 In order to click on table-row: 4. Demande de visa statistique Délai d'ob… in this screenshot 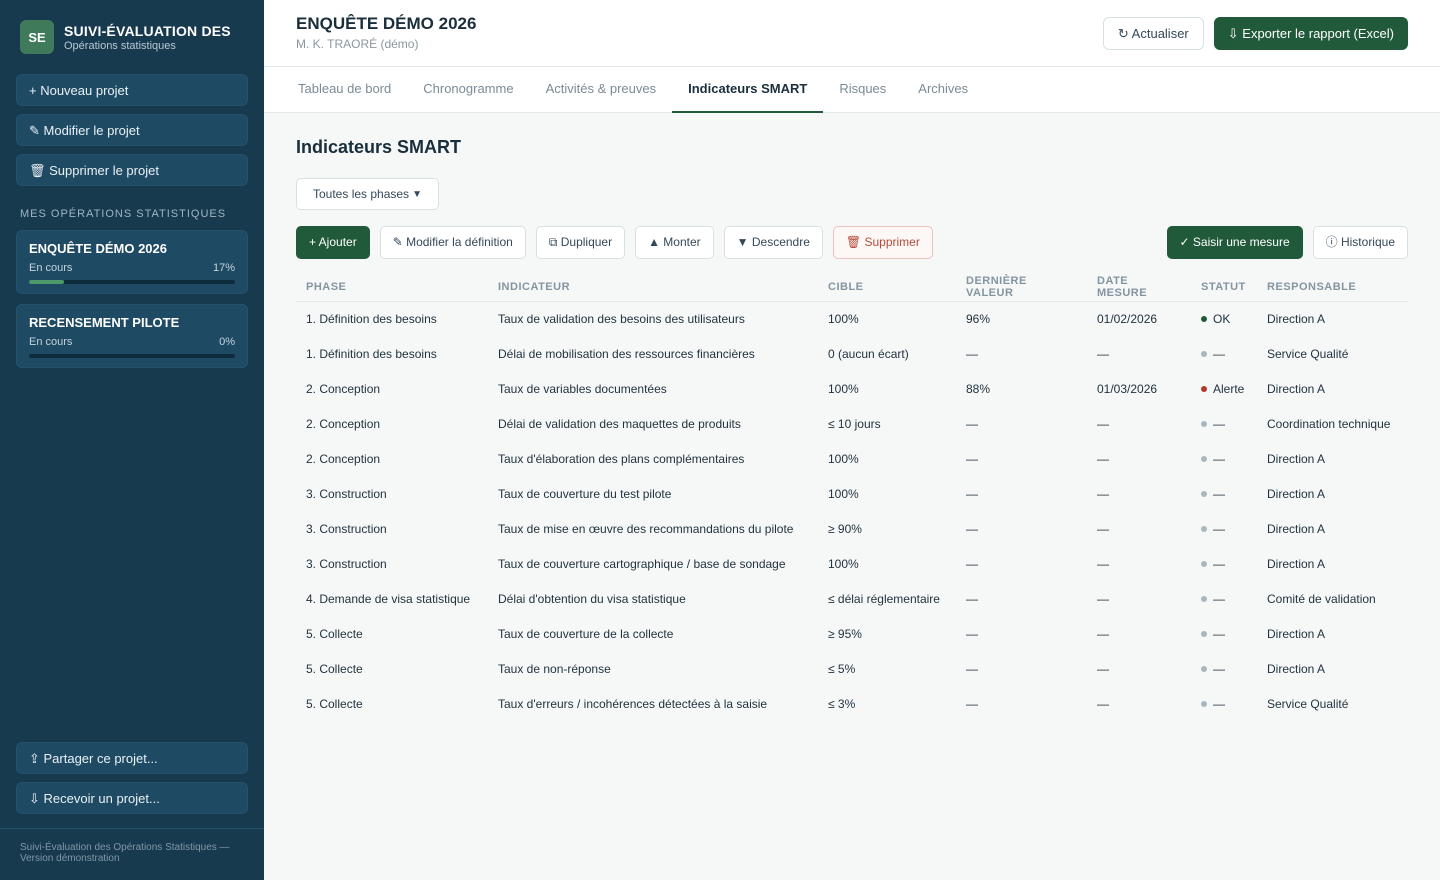, I will do `click(852, 598)`.